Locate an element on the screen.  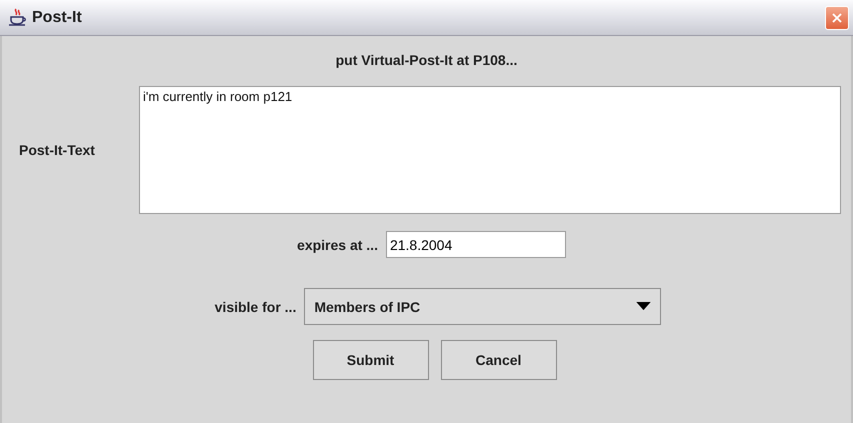
caret-icon is located at coordinates (644, 306).